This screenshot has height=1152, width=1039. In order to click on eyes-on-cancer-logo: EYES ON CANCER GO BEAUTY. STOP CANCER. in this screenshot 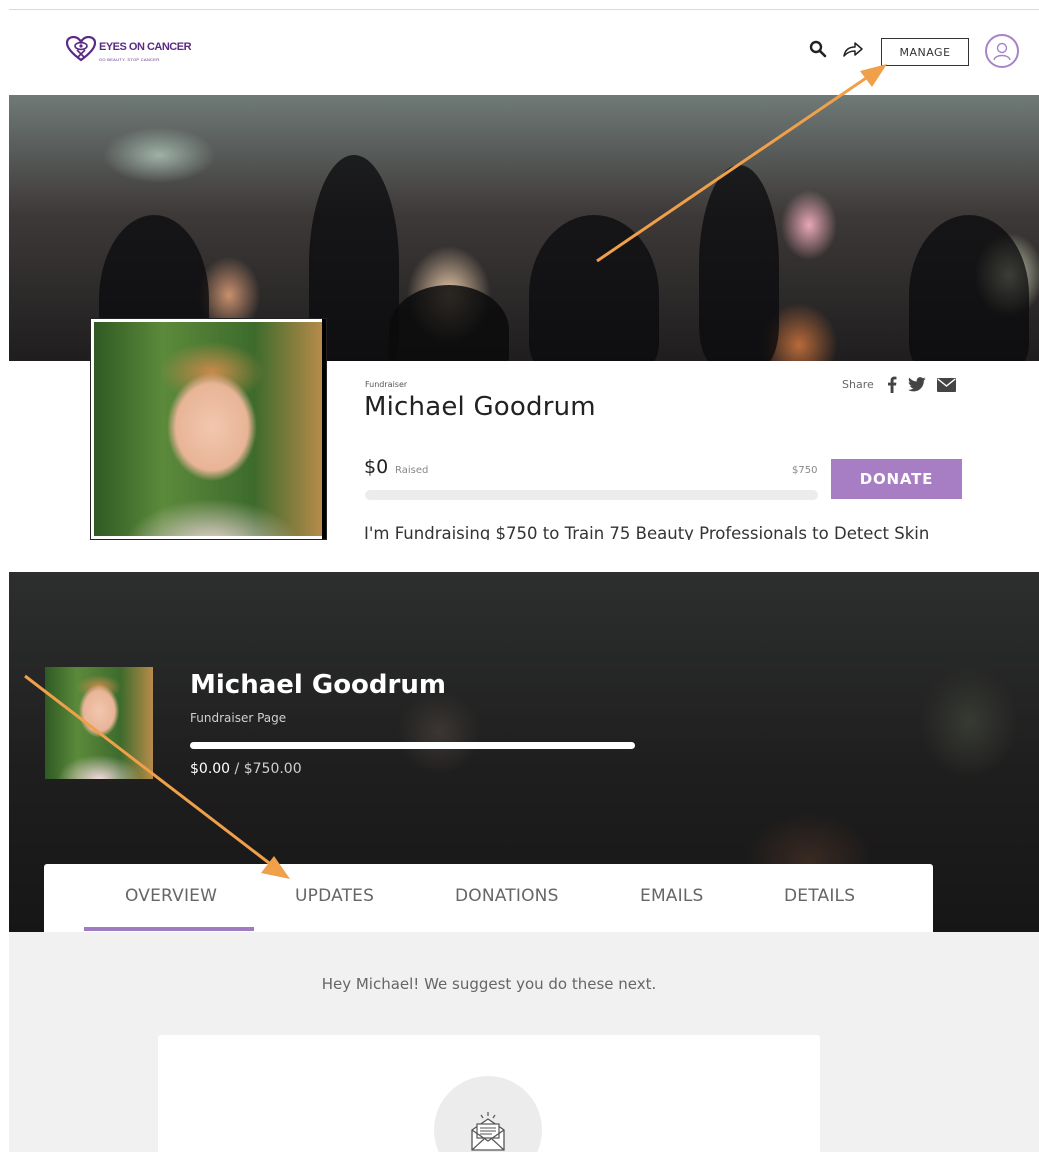, I will do `click(129, 49)`.